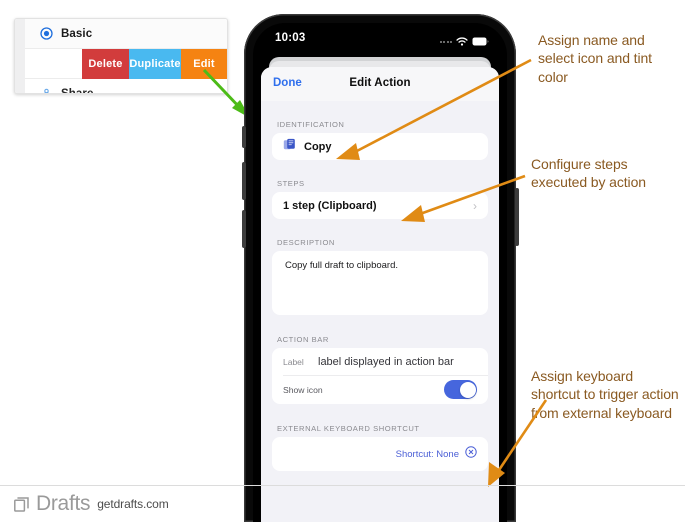 Image resolution: width=685 pixels, height=522 pixels. What do you see at coordinates (318, 146) in the screenshot?
I see `identification-value: Copy` at bounding box center [318, 146].